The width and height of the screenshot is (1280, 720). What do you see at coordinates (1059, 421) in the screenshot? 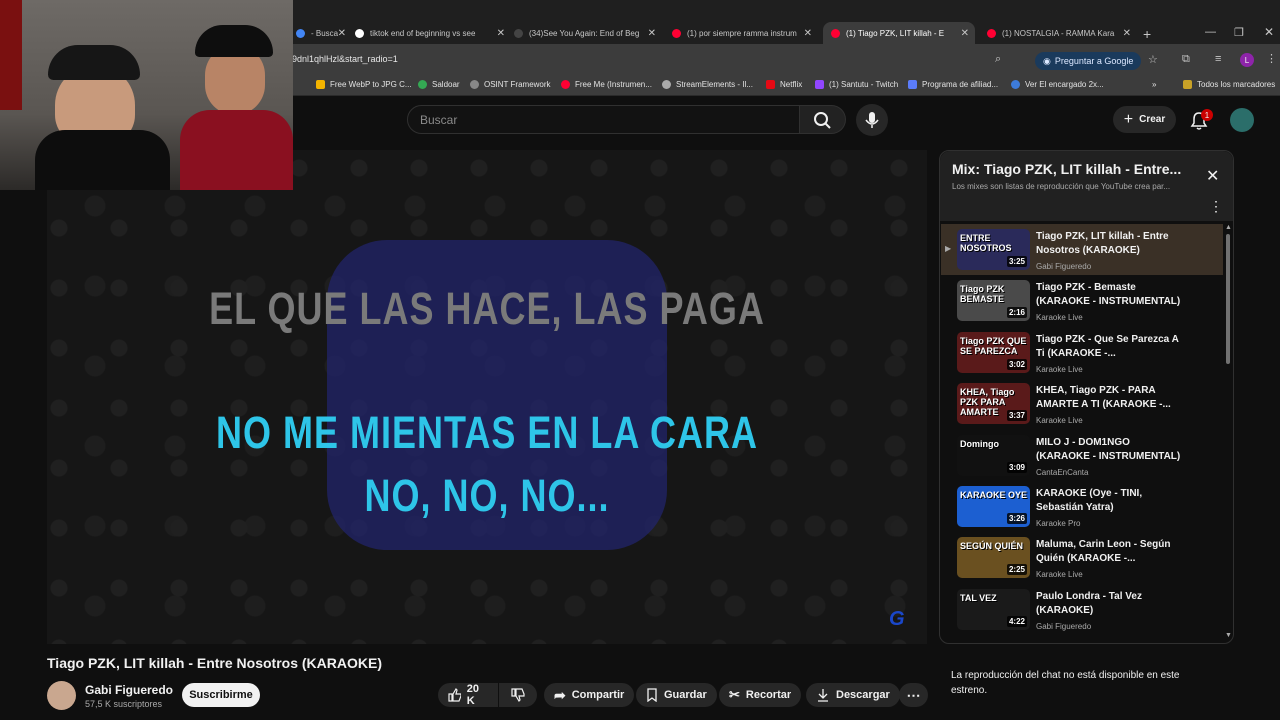
I see `playlist-item-channel: Karaoke Live` at bounding box center [1059, 421].